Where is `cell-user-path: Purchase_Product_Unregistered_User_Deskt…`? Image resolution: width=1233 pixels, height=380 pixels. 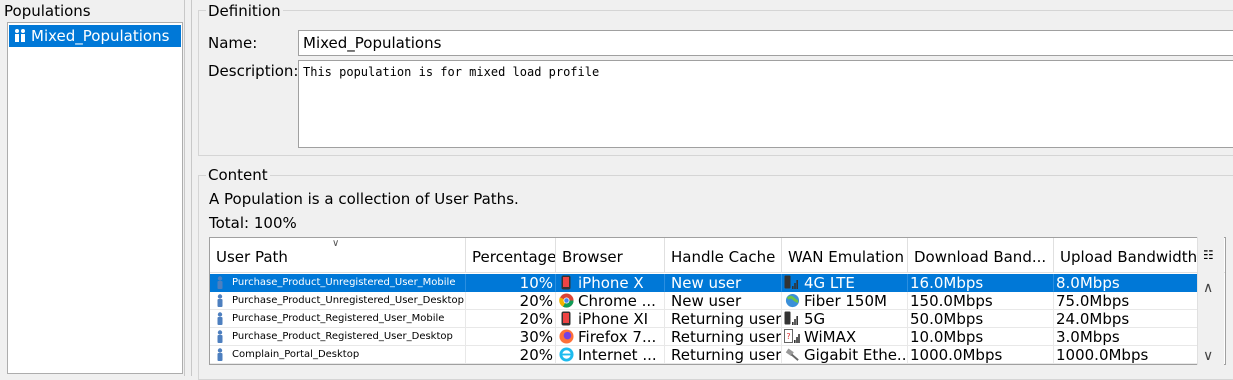 cell-user-path: Purchase_Product_Unregistered_User_Deskt… is located at coordinates (338, 301).